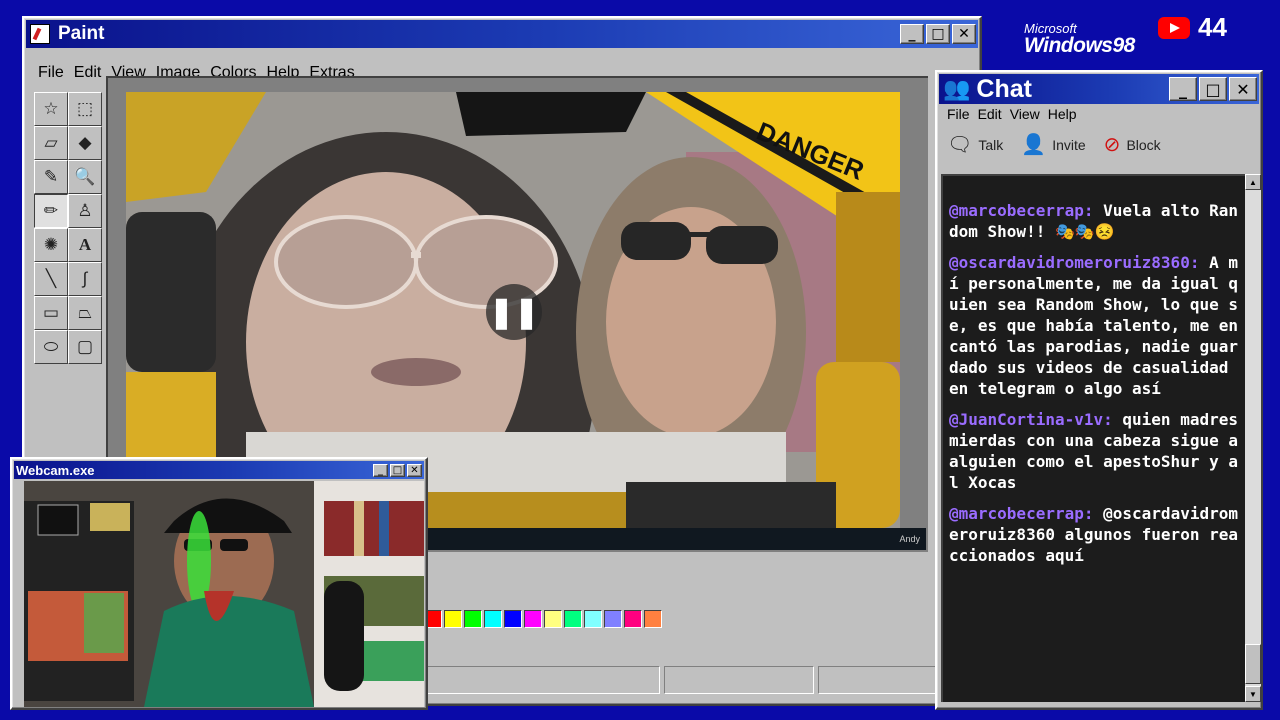 The width and height of the screenshot is (1280, 720). I want to click on windows98-logo: Microsoft Windows98, so click(1079, 39).